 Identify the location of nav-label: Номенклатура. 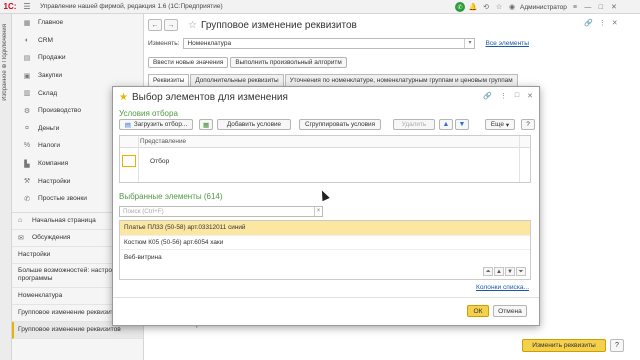
(40, 296).